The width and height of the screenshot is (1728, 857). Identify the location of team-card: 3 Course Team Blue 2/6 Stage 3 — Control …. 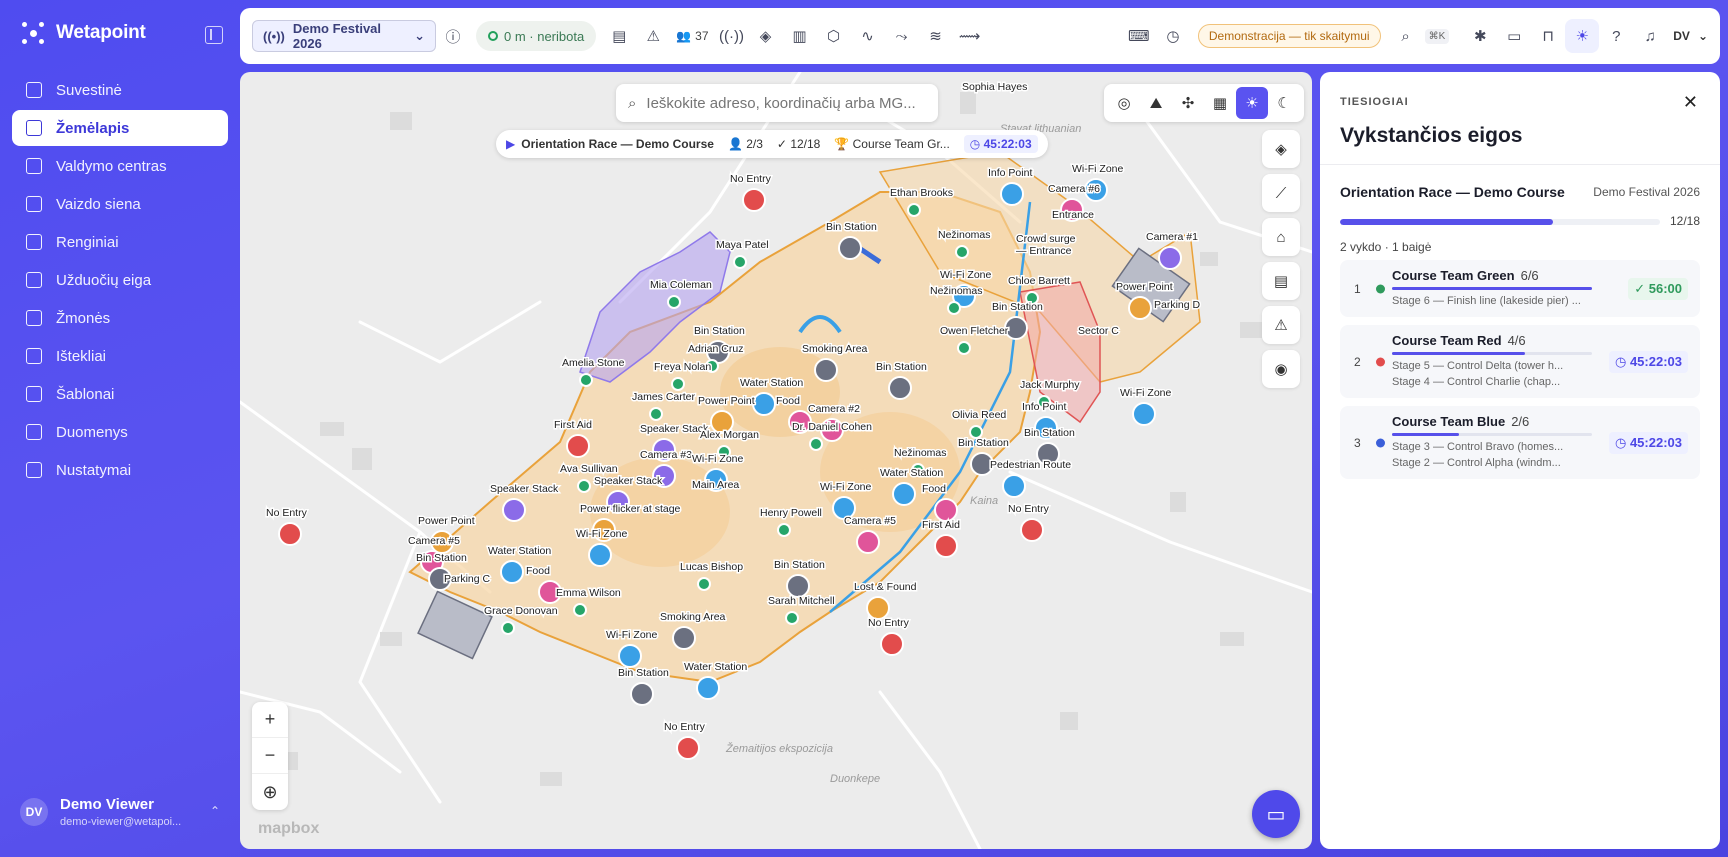
(1520, 442).